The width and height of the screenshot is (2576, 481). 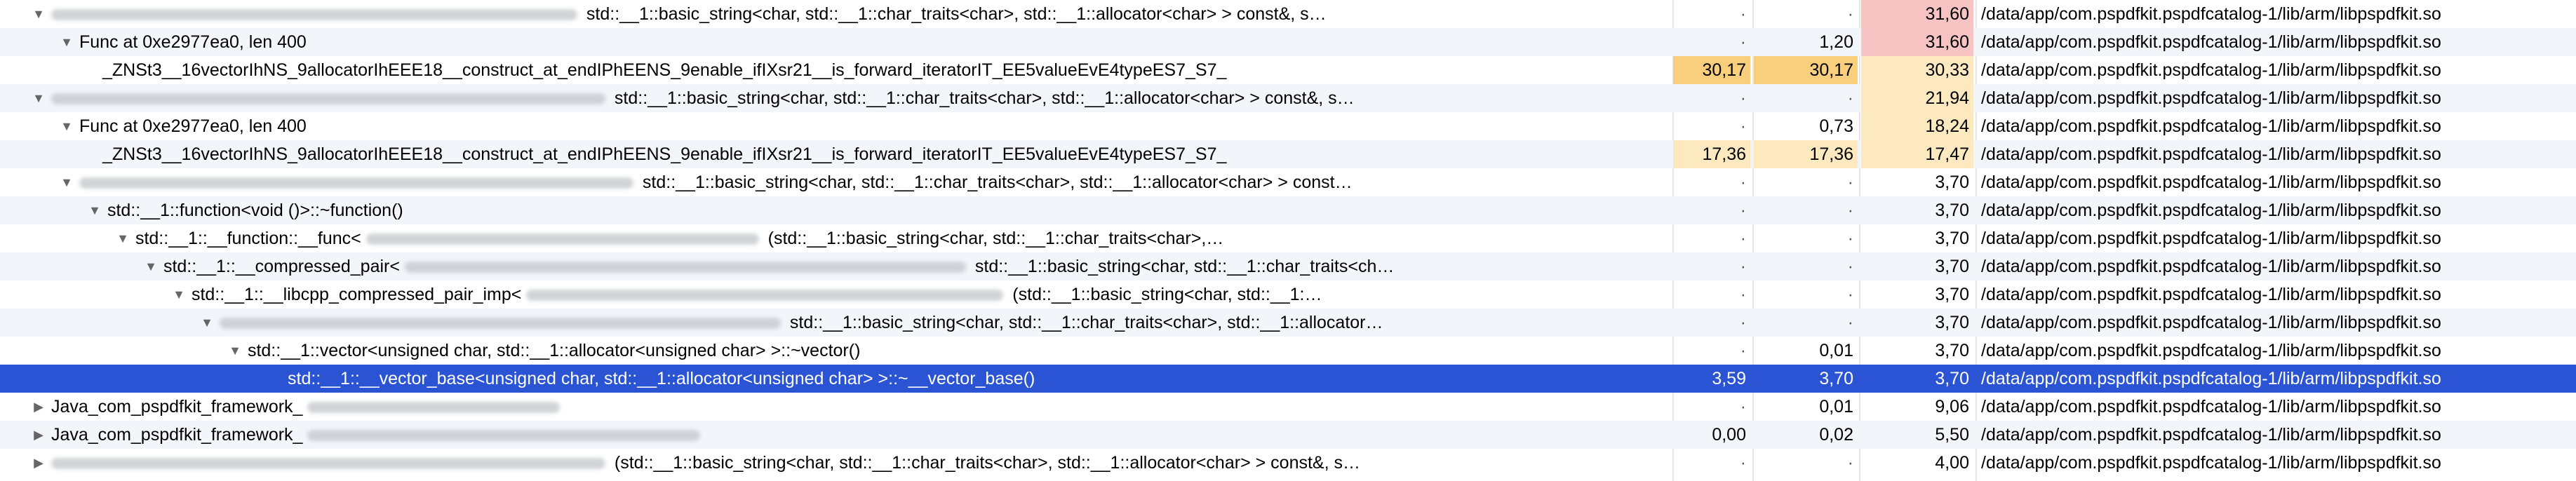 I want to click on self-weight-children: 30,17, so click(x=1806, y=70).